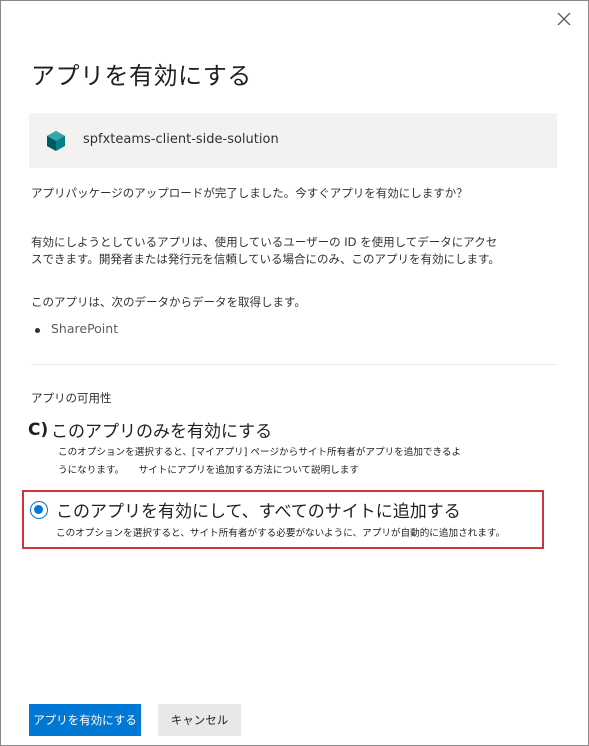 This screenshot has height=746, width=589. Describe the element at coordinates (38, 430) in the screenshot. I see `option1-radio: C)` at that location.